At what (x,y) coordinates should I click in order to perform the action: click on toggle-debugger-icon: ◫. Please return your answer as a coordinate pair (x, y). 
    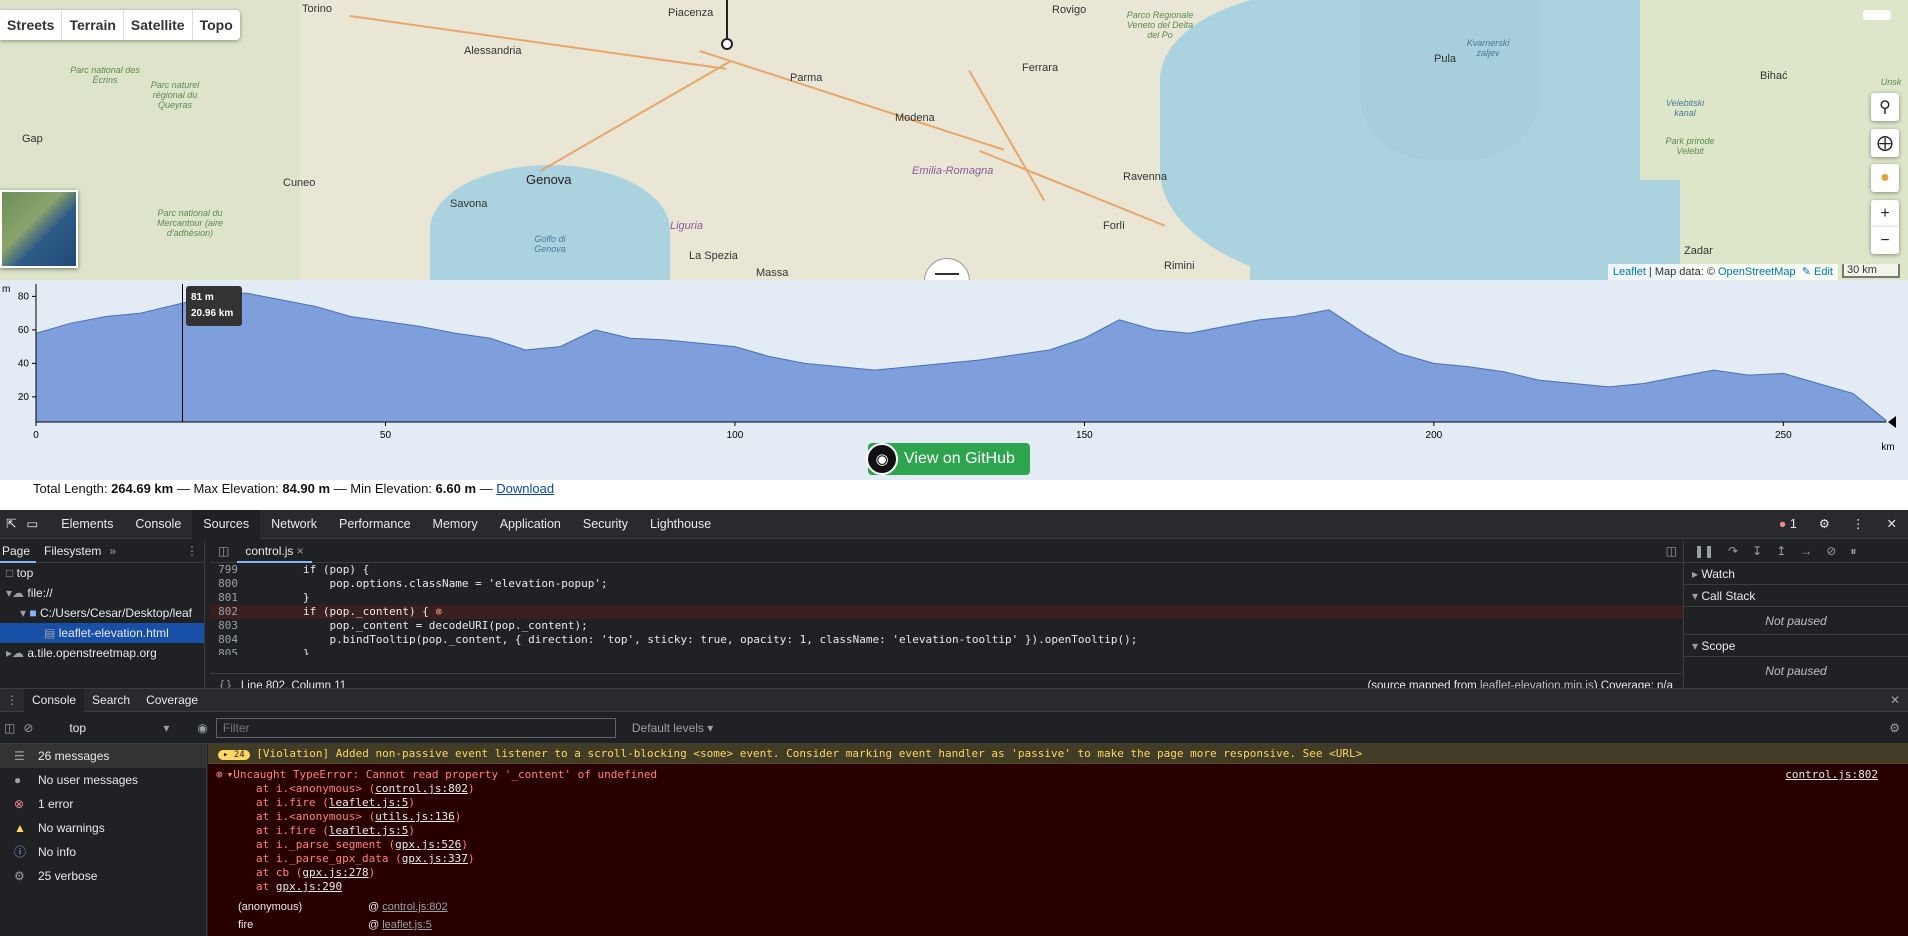
    Looking at the image, I should click on (1674, 551).